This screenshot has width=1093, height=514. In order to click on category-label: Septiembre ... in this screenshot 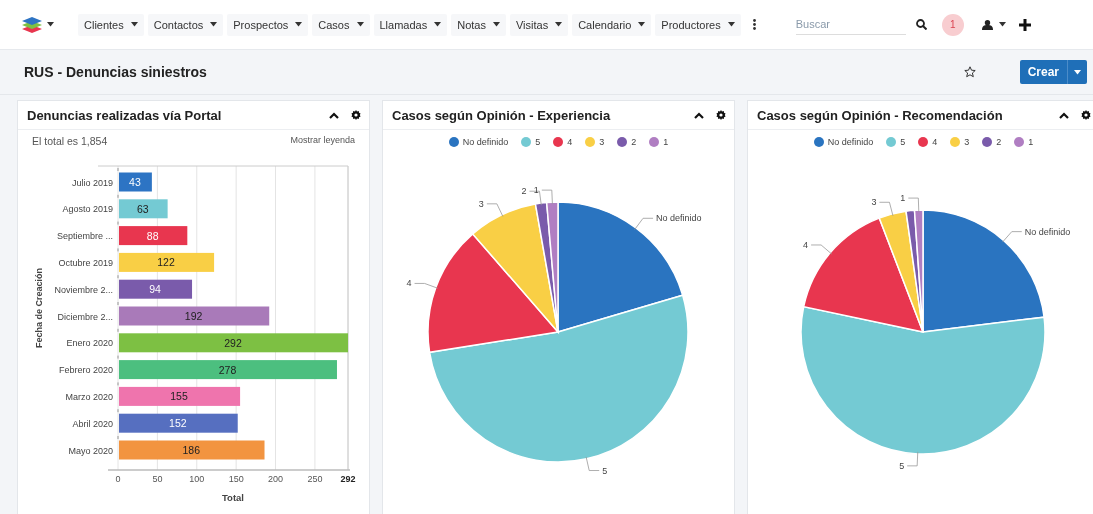, I will do `click(84, 236)`.